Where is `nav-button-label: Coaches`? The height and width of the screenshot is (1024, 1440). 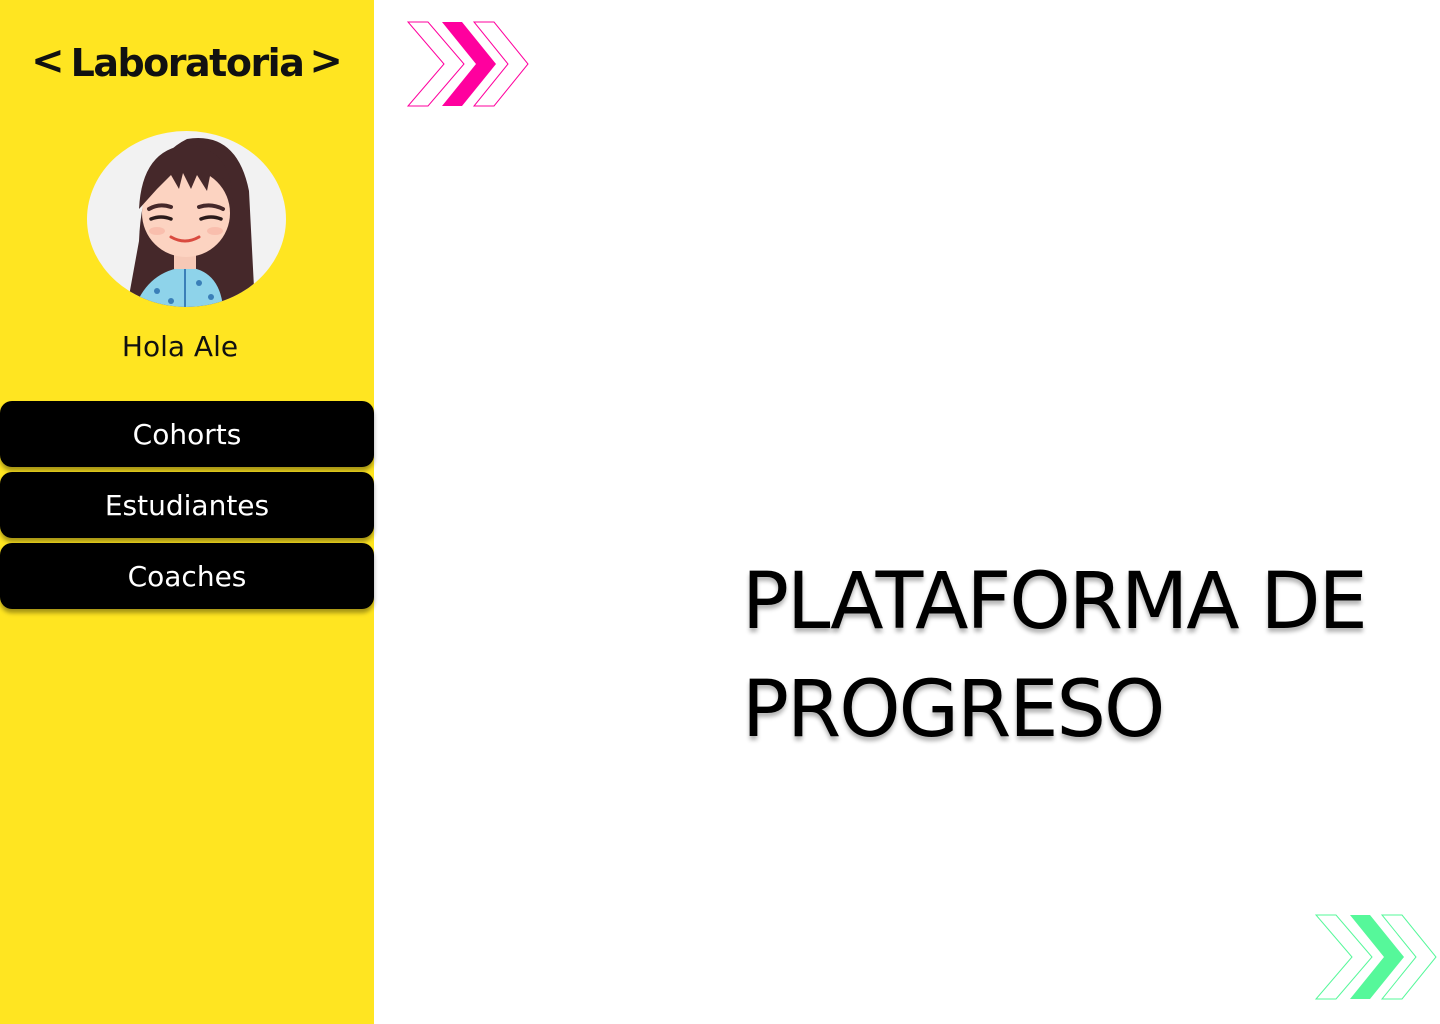 nav-button-label: Coaches is located at coordinates (187, 576).